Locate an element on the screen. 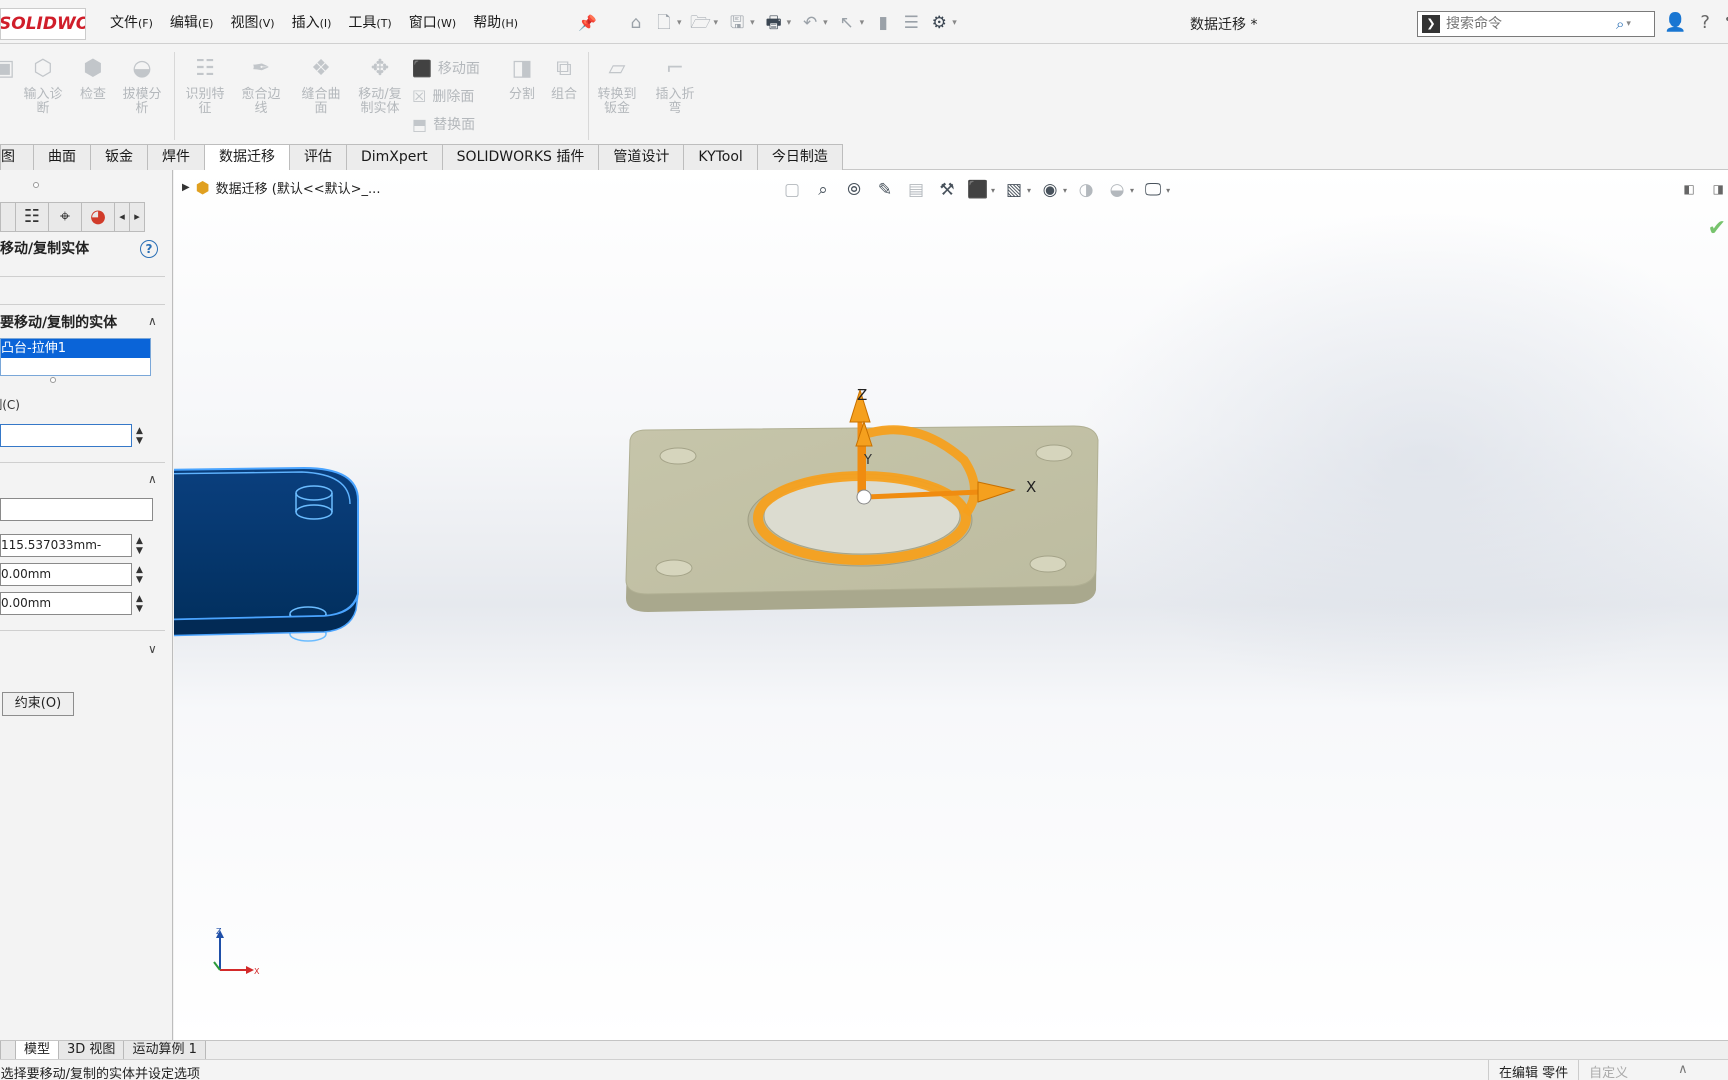 Image resolution: width=1728 pixels, height=1080 pixels. replace-face-button: ⬒ 替换面 is located at coordinates (443, 124).